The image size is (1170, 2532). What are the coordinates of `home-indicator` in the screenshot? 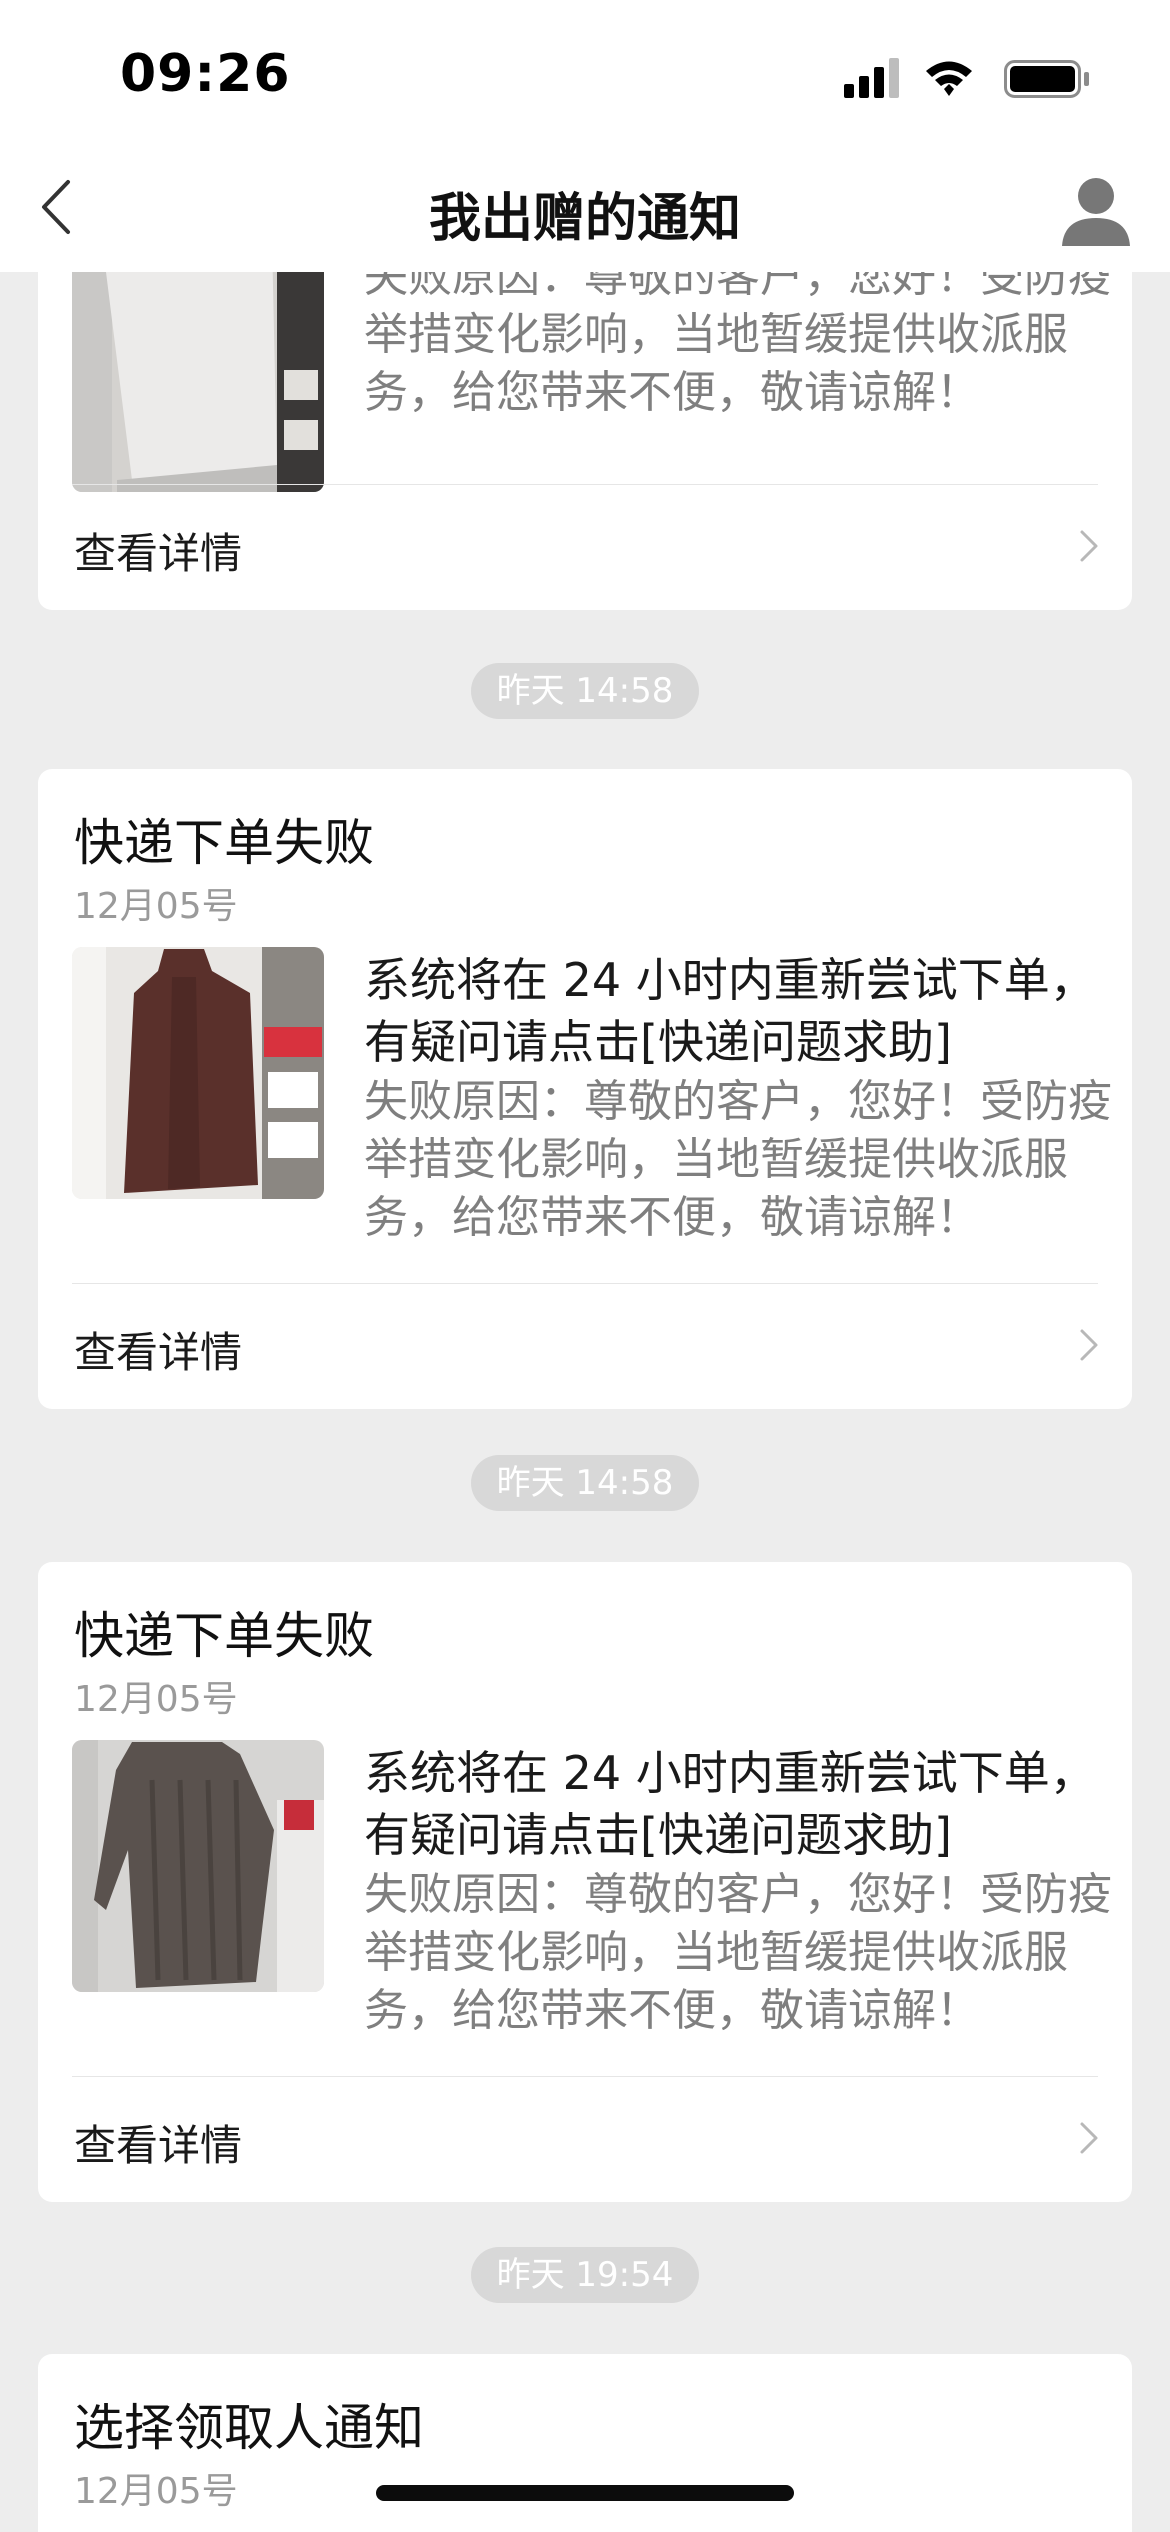 It's located at (585, 2493).